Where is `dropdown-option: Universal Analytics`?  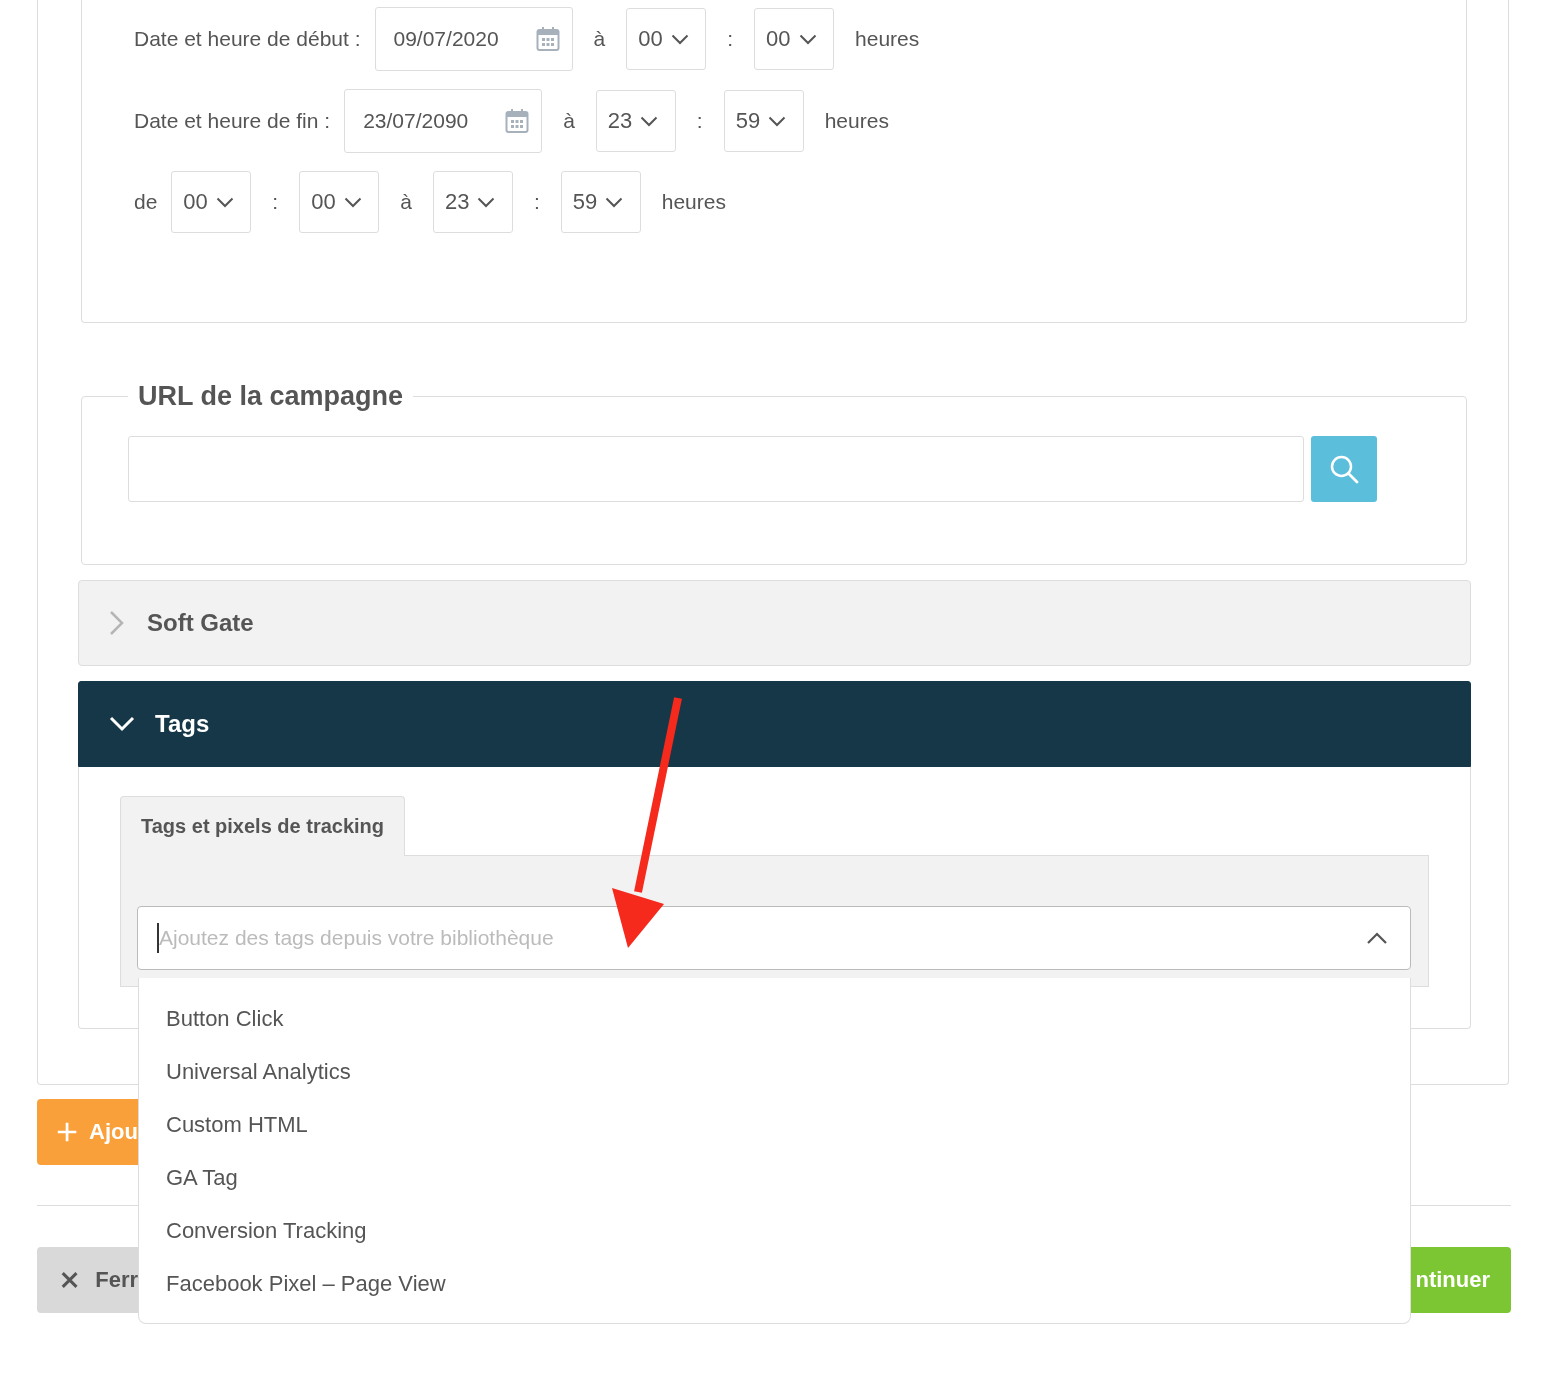 dropdown-option: Universal Analytics is located at coordinates (774, 1071).